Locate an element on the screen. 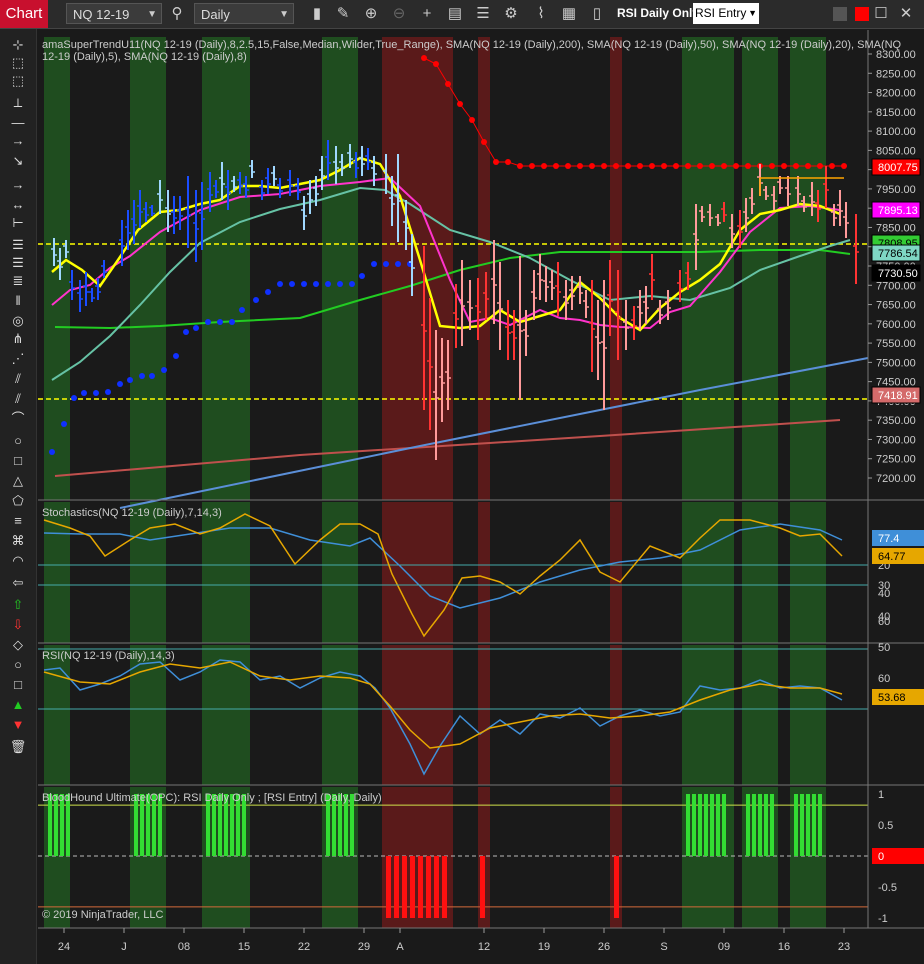 The image size is (924, 964). price-flag-text: 8007.75 is located at coordinates (898, 168).